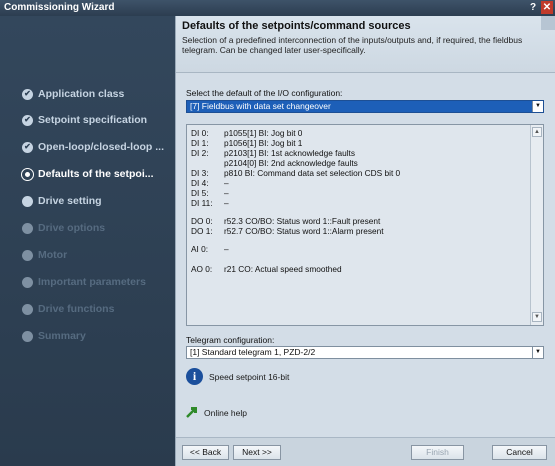 The height and width of the screenshot is (466, 555). What do you see at coordinates (437, 452) in the screenshot?
I see `finish-button: Finish` at bounding box center [437, 452].